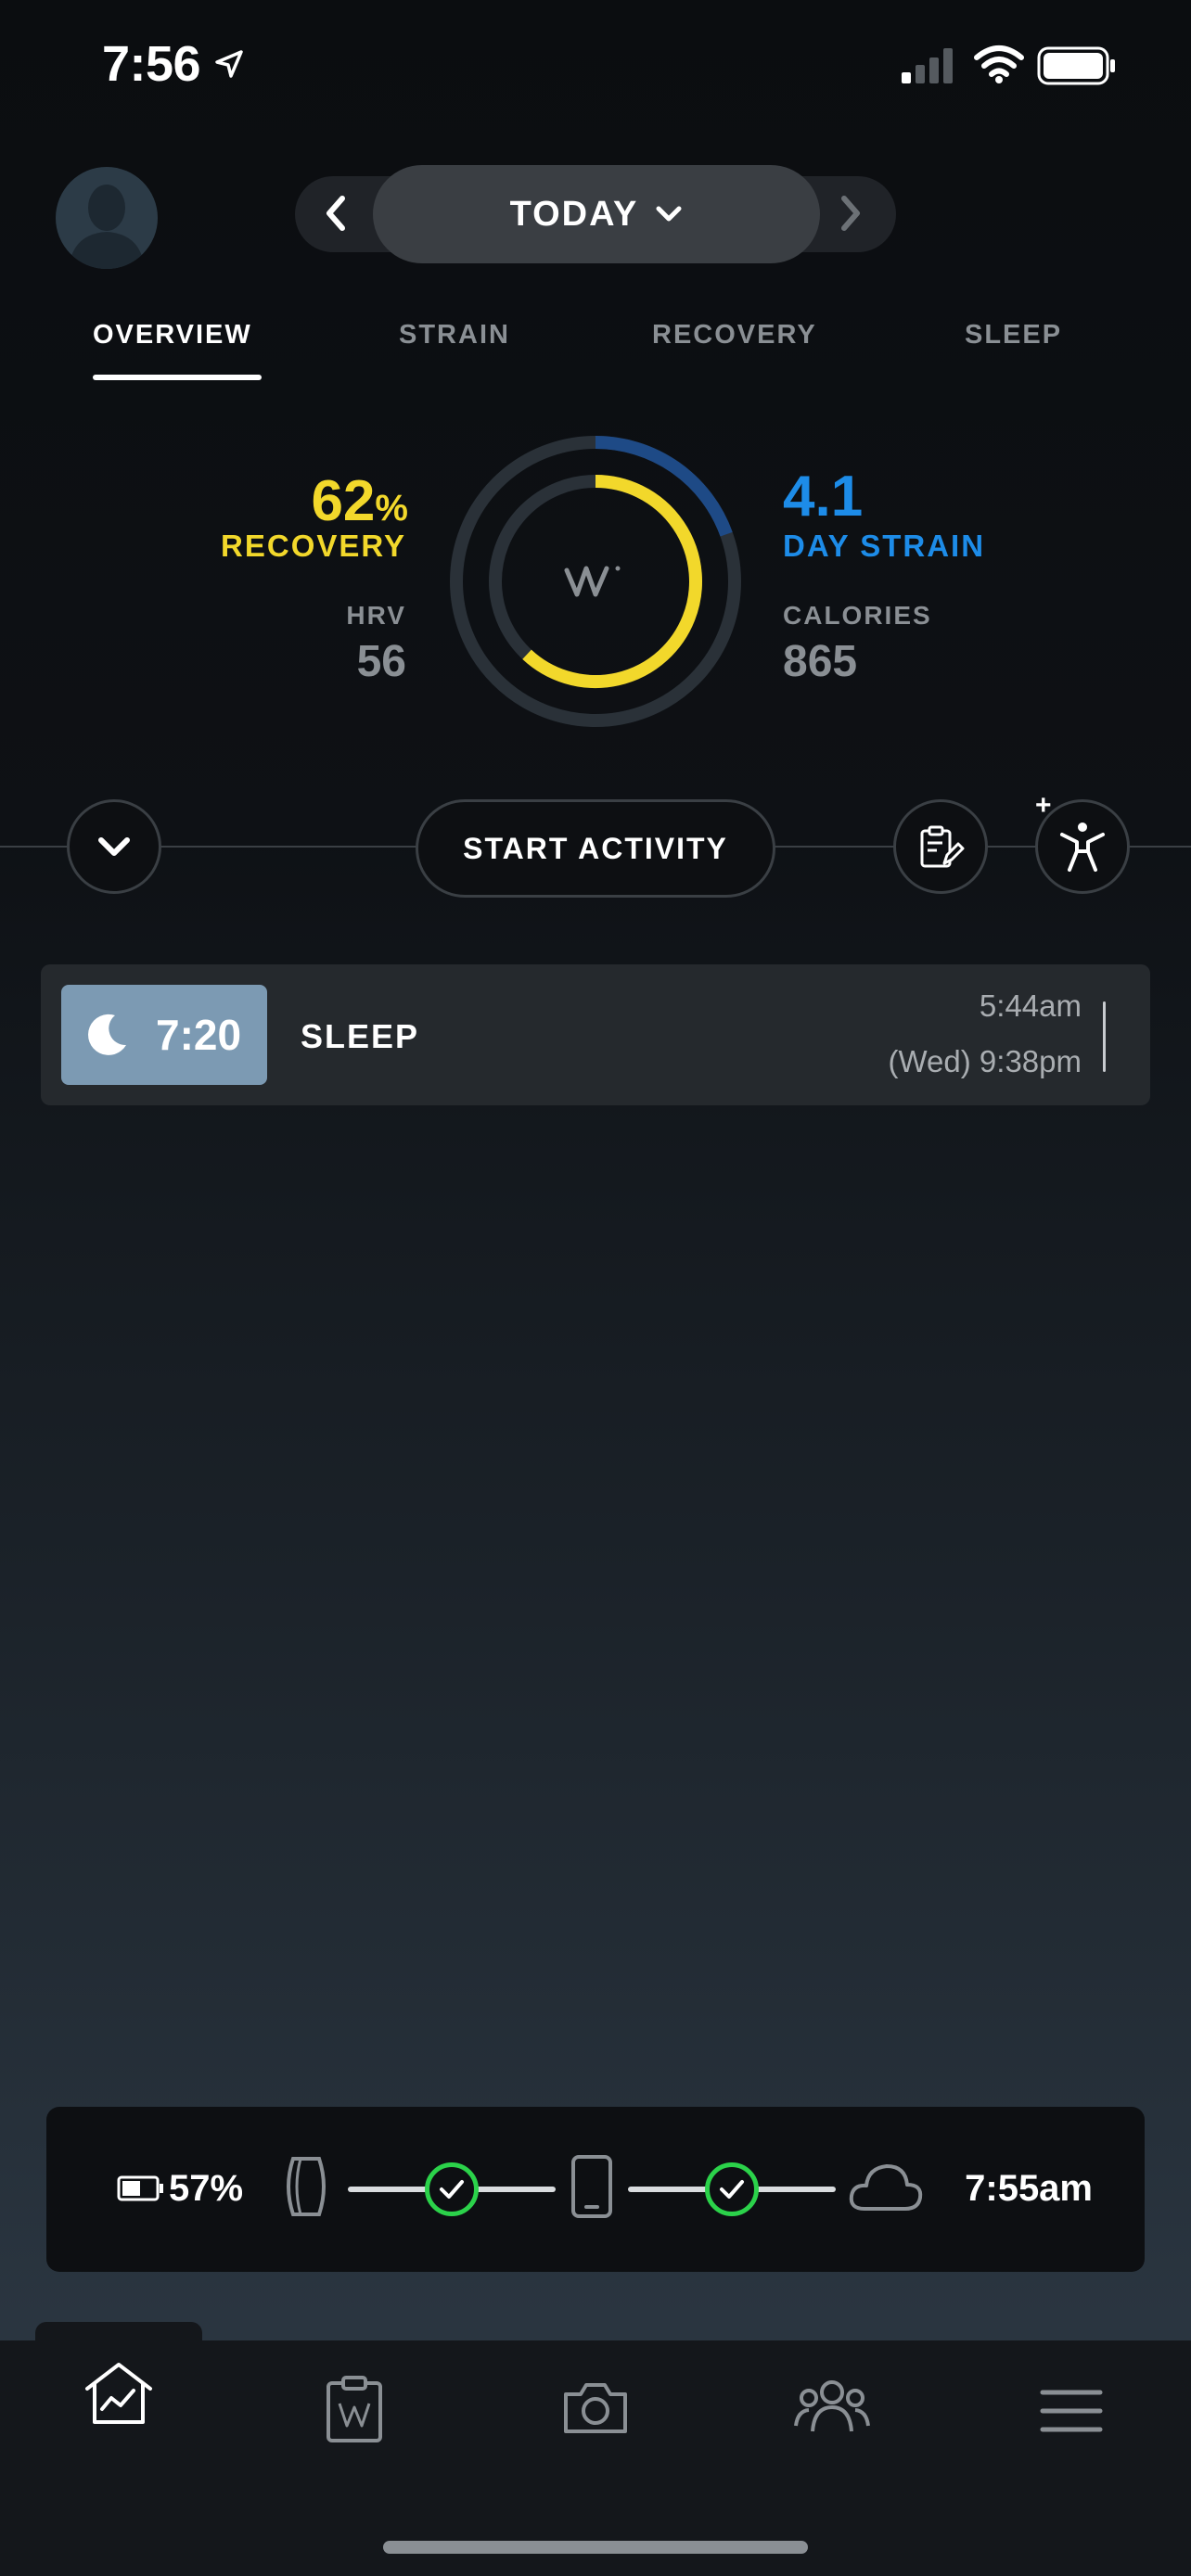 The height and width of the screenshot is (2576, 1191). What do you see at coordinates (1043, 806) in the screenshot?
I see `add-indicator: +` at bounding box center [1043, 806].